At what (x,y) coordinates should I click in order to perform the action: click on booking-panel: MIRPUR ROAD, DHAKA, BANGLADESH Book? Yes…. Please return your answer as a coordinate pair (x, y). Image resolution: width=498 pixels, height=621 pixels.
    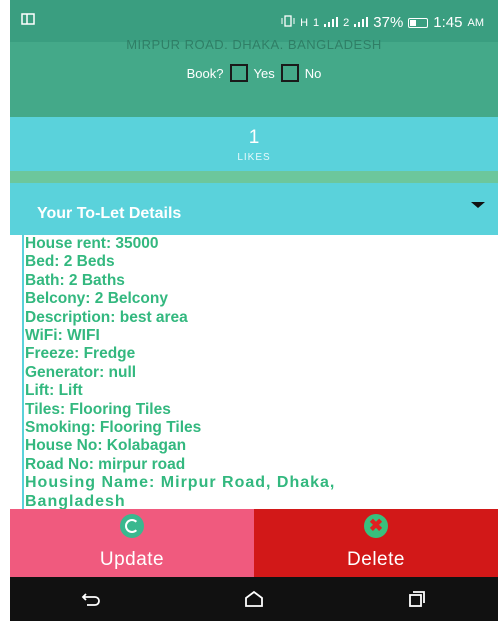
    Looking at the image, I should click on (254, 77).